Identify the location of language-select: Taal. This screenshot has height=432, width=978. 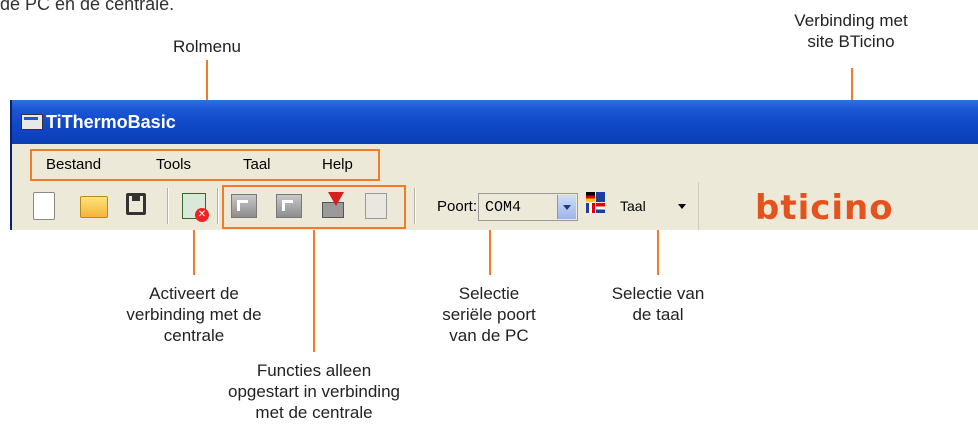
(633, 206).